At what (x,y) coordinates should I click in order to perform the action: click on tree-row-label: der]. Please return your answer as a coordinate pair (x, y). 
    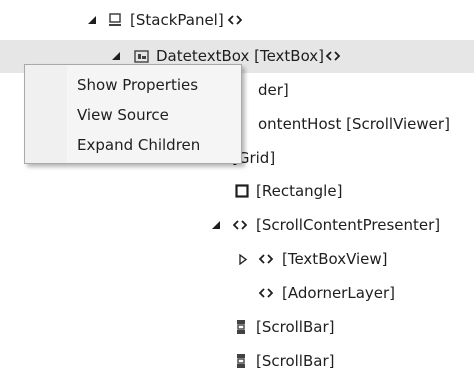
    Looking at the image, I should click on (273, 90).